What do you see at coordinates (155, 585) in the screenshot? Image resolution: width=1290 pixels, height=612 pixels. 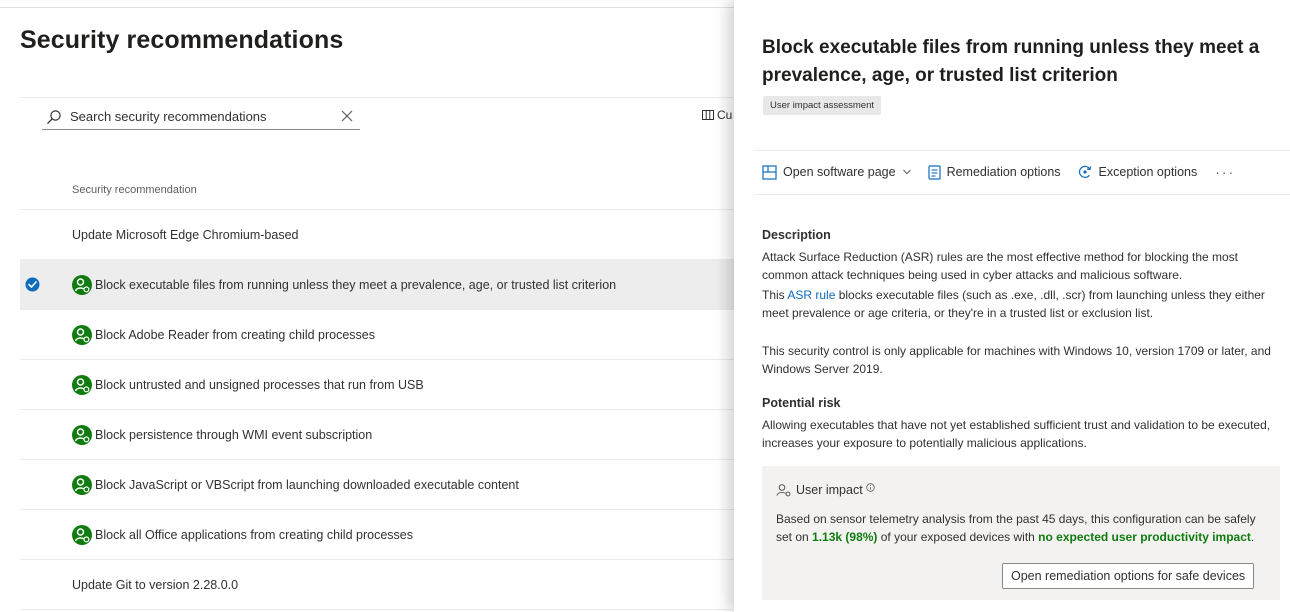 I see `row-label: Update Git to version 2.28.0.0` at bounding box center [155, 585].